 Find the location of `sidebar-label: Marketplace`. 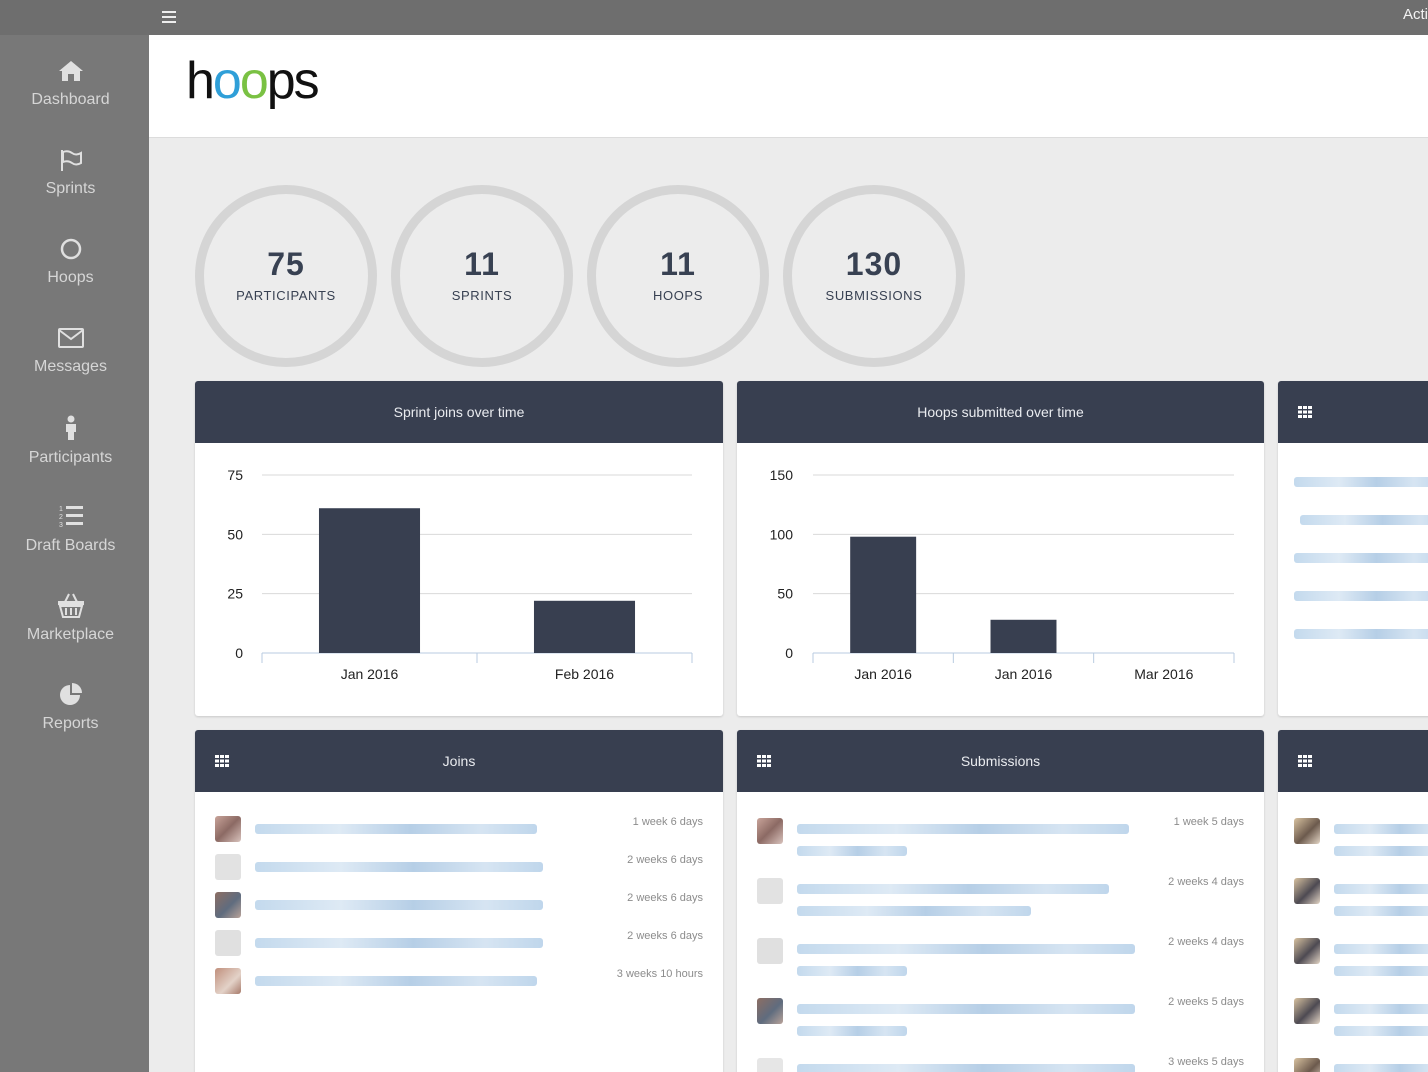

sidebar-label: Marketplace is located at coordinates (70, 634).